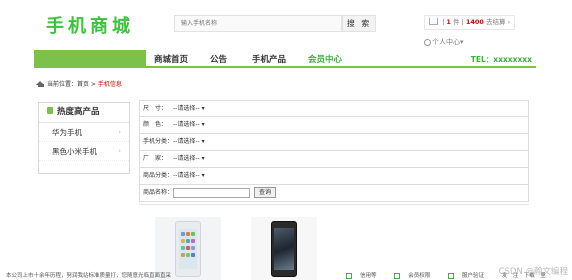 This screenshot has height=280, width=572. Describe the element at coordinates (265, 192) in the screenshot. I see `query-button: 查询` at that location.